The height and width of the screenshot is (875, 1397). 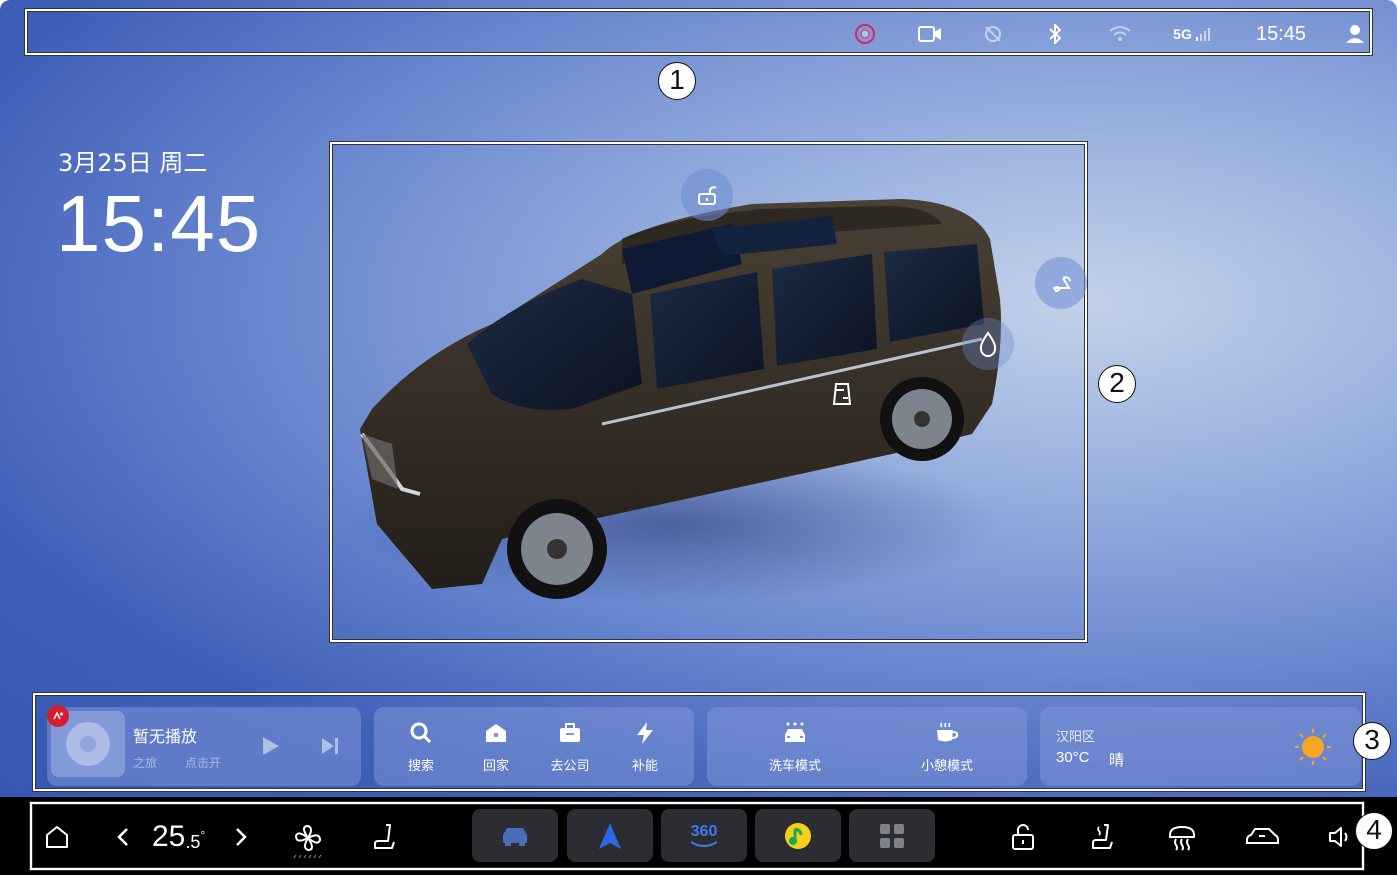 What do you see at coordinates (610, 835) in the screenshot?
I see `navigation-app-icon` at bounding box center [610, 835].